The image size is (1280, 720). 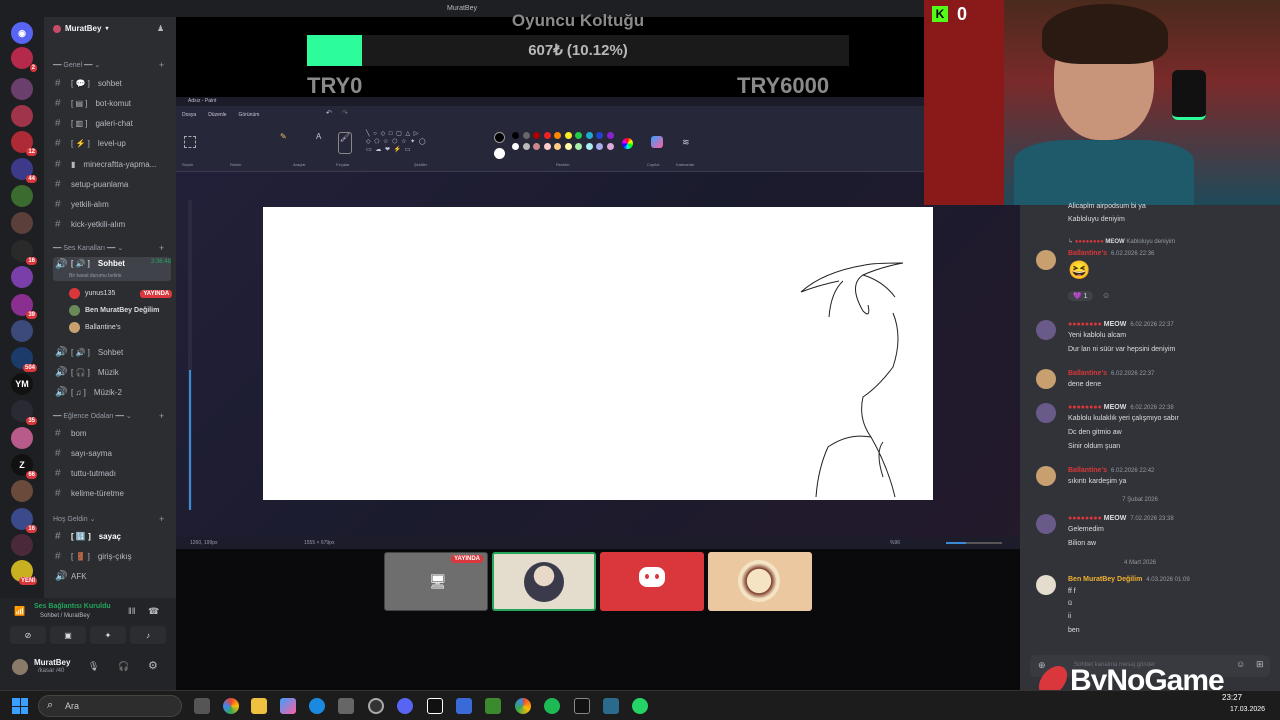 I want to click on channel-kelime: # kelime-türetme, so click(x=112, y=493).